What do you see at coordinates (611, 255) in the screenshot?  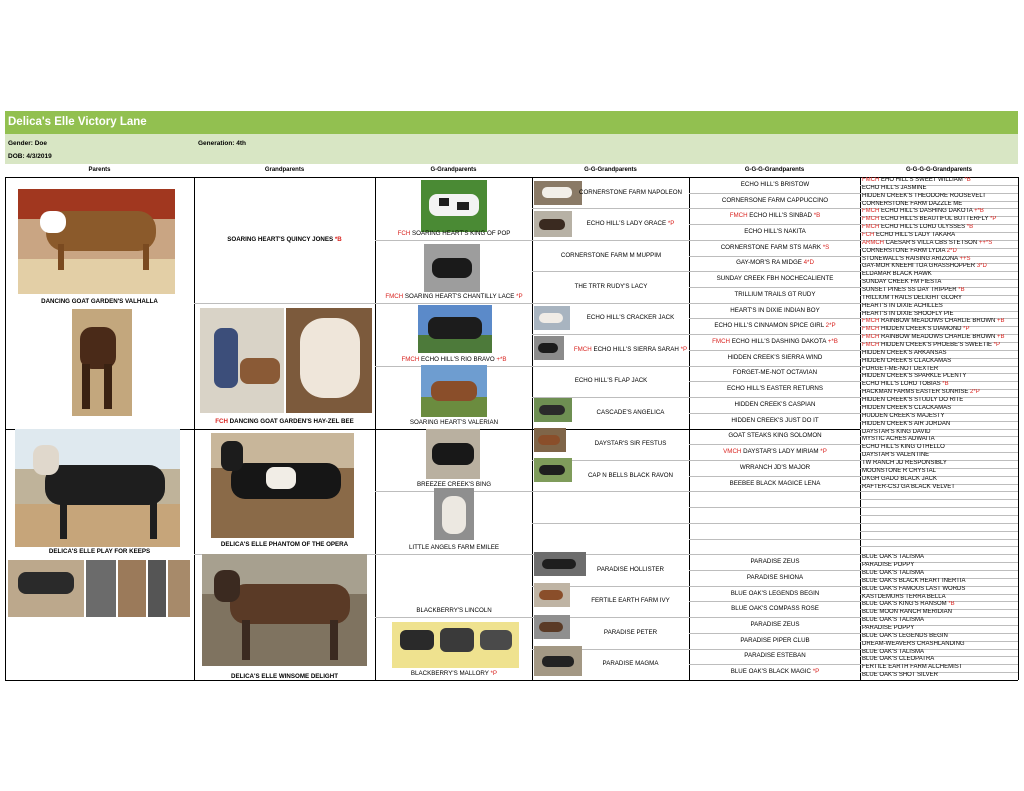 I see `animal-name: CORNERSTONE FARM M MUPPIM` at bounding box center [611, 255].